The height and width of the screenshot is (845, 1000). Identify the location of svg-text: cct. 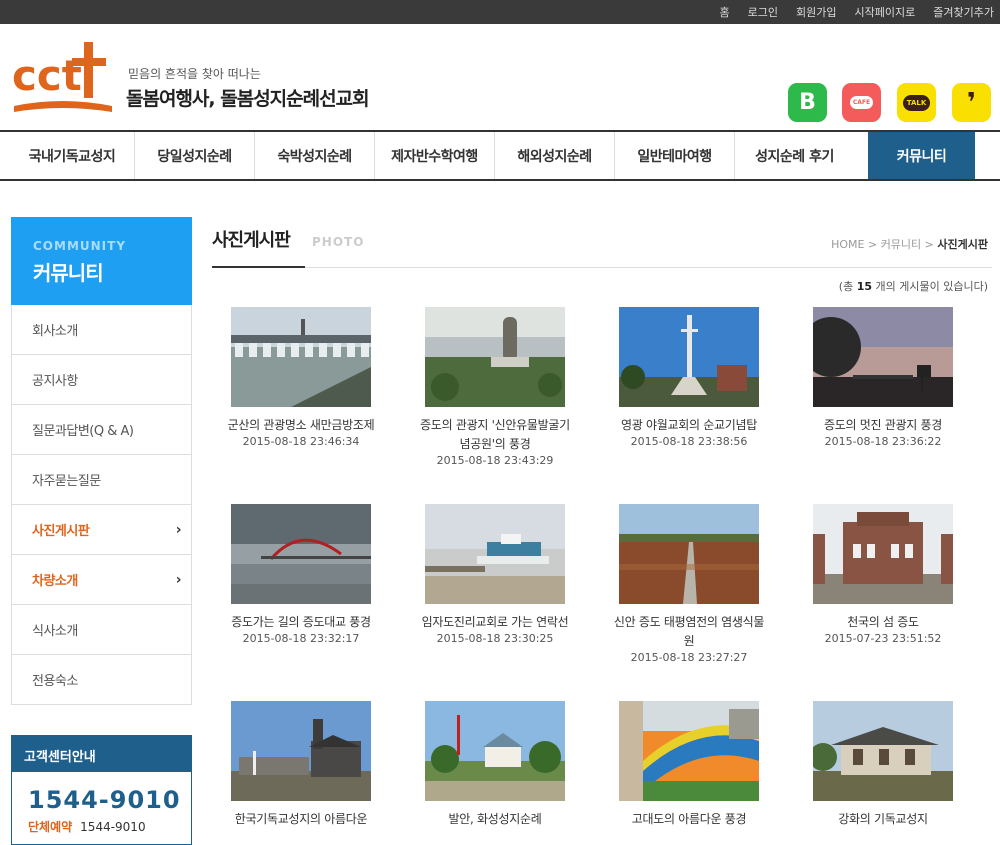
(47, 75).